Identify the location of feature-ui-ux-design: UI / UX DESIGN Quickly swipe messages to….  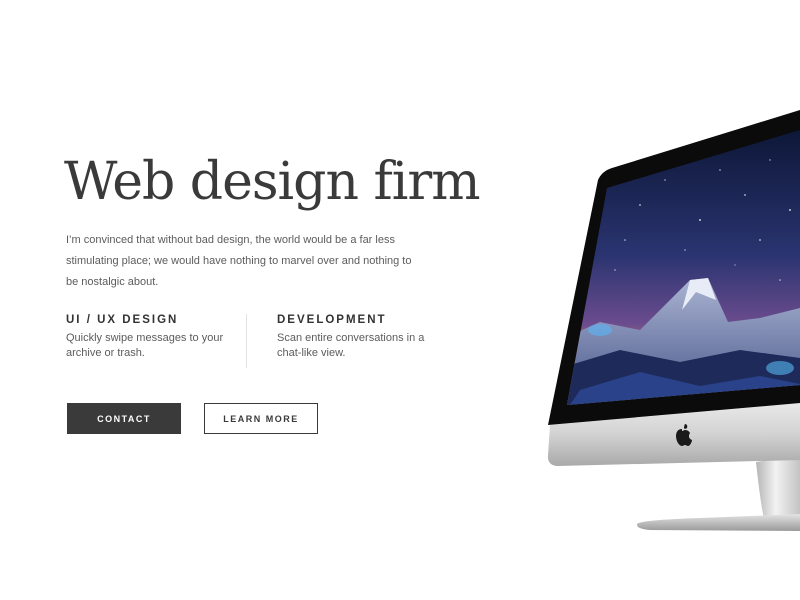
(151, 337).